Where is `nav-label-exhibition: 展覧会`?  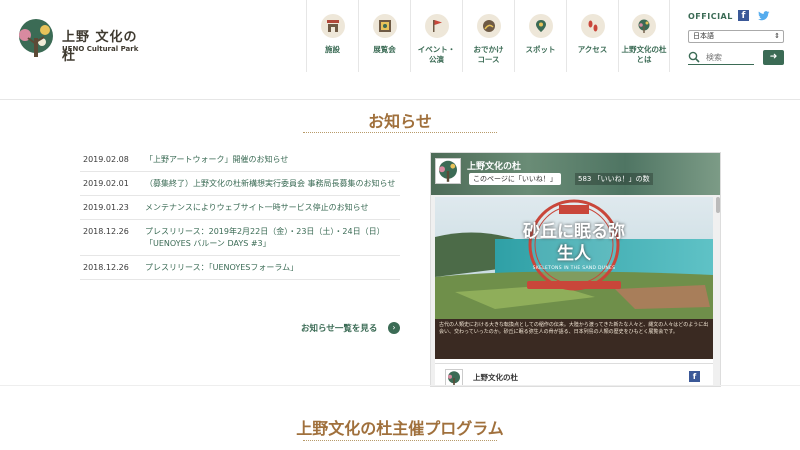 nav-label-exhibition: 展覧会 is located at coordinates (384, 49).